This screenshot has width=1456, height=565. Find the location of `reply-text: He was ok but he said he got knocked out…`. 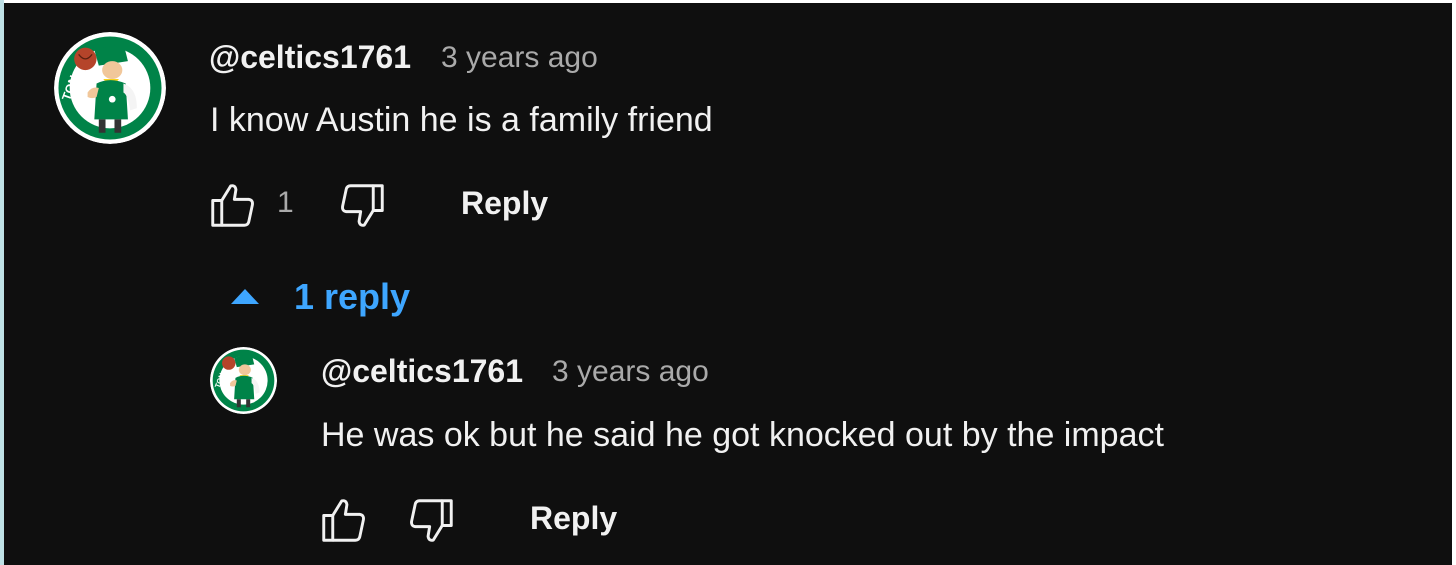

reply-text: He was ok but he said he got knocked out… is located at coordinates (742, 435).